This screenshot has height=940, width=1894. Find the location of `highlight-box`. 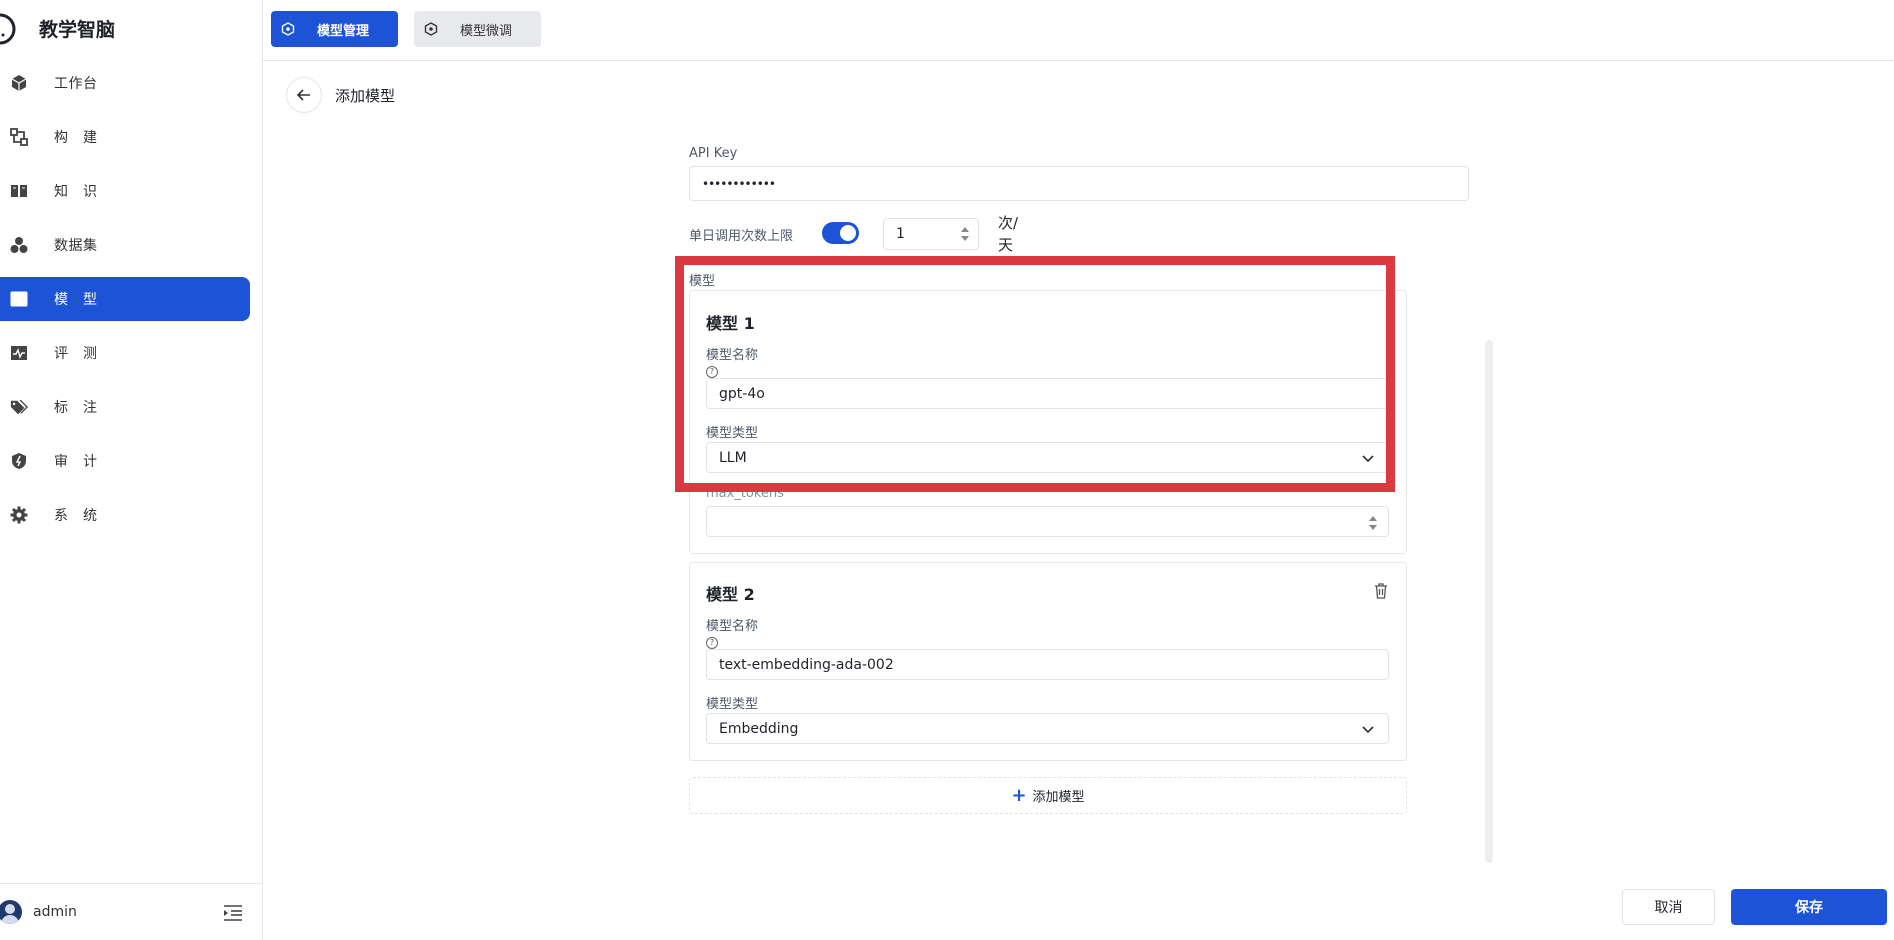

highlight-box is located at coordinates (1035, 374).